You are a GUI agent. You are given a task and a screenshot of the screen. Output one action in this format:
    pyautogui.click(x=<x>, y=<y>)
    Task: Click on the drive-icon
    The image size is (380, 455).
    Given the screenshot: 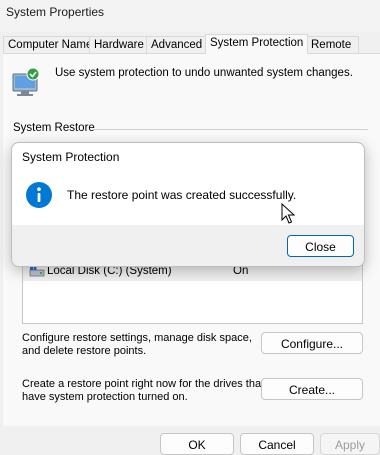 What is the action you would take?
    pyautogui.click(x=37, y=272)
    